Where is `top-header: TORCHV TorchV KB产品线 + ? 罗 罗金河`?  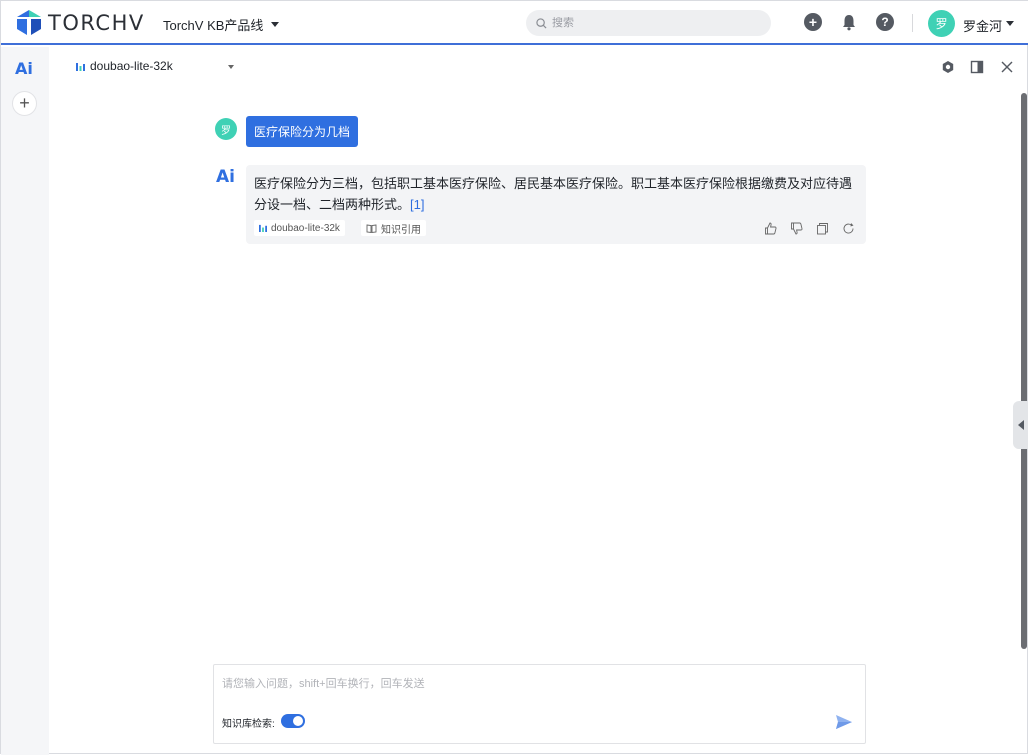 top-header: TORCHV TorchV KB产品线 + ? 罗 罗金河 is located at coordinates (514, 23).